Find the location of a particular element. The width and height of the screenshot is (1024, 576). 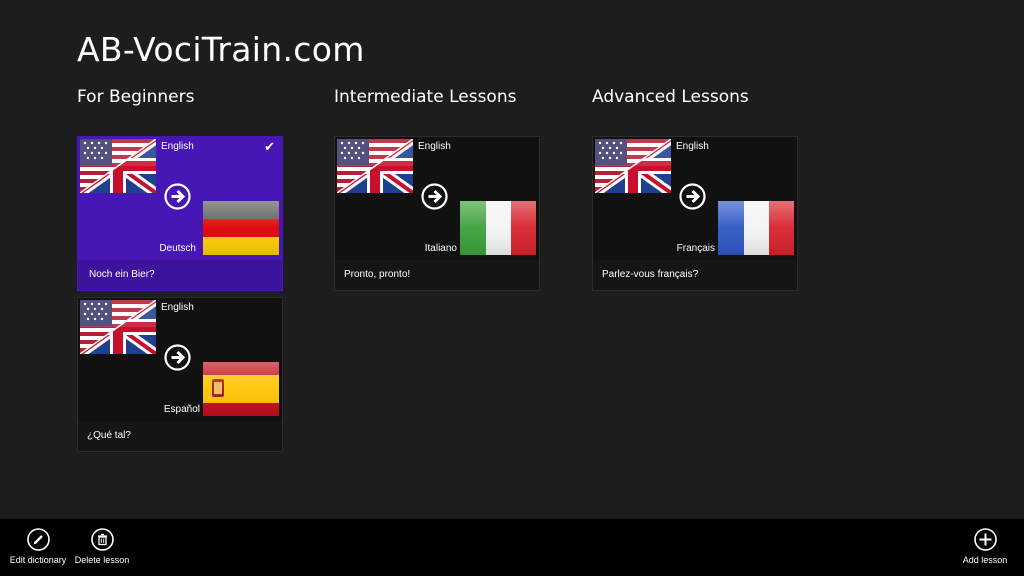

pencil-icon is located at coordinates (38, 539).